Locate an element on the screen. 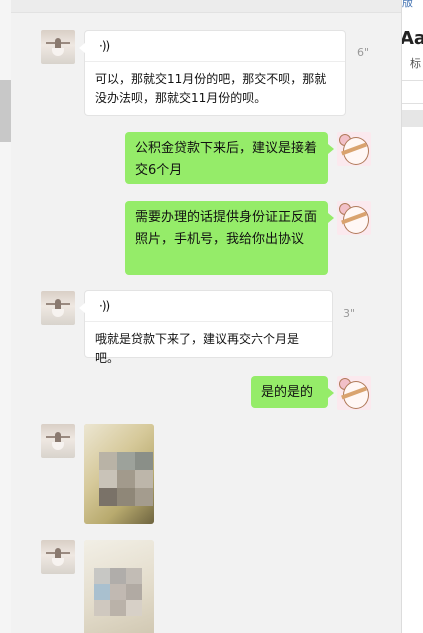 This screenshot has height=633, width=423. voice-transcript: 可以，那就交11月份的吧，那交不呗，那就没办法呗，那就交11月份的呗。 is located at coordinates (211, 88).